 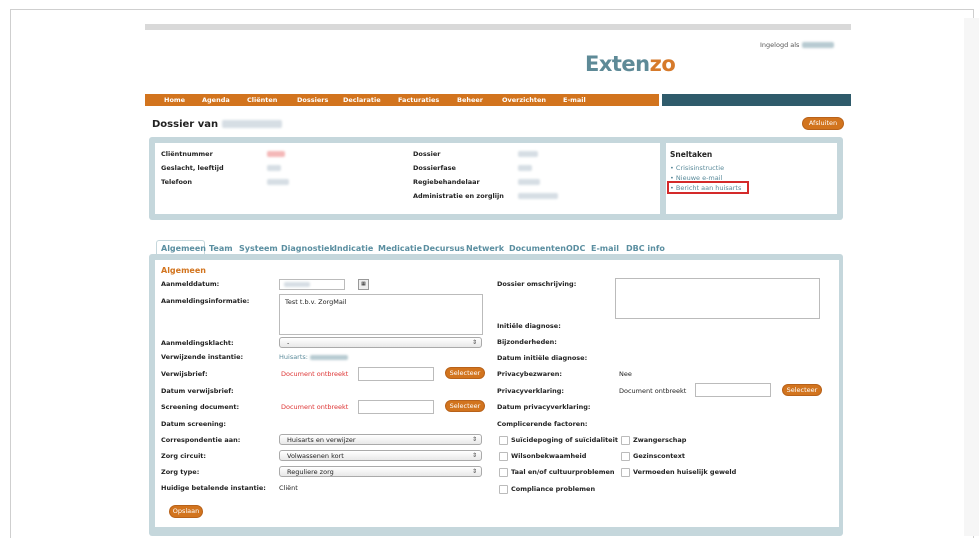 What do you see at coordinates (485, 248) in the screenshot?
I see `tab-netwerk: Netwerk` at bounding box center [485, 248].